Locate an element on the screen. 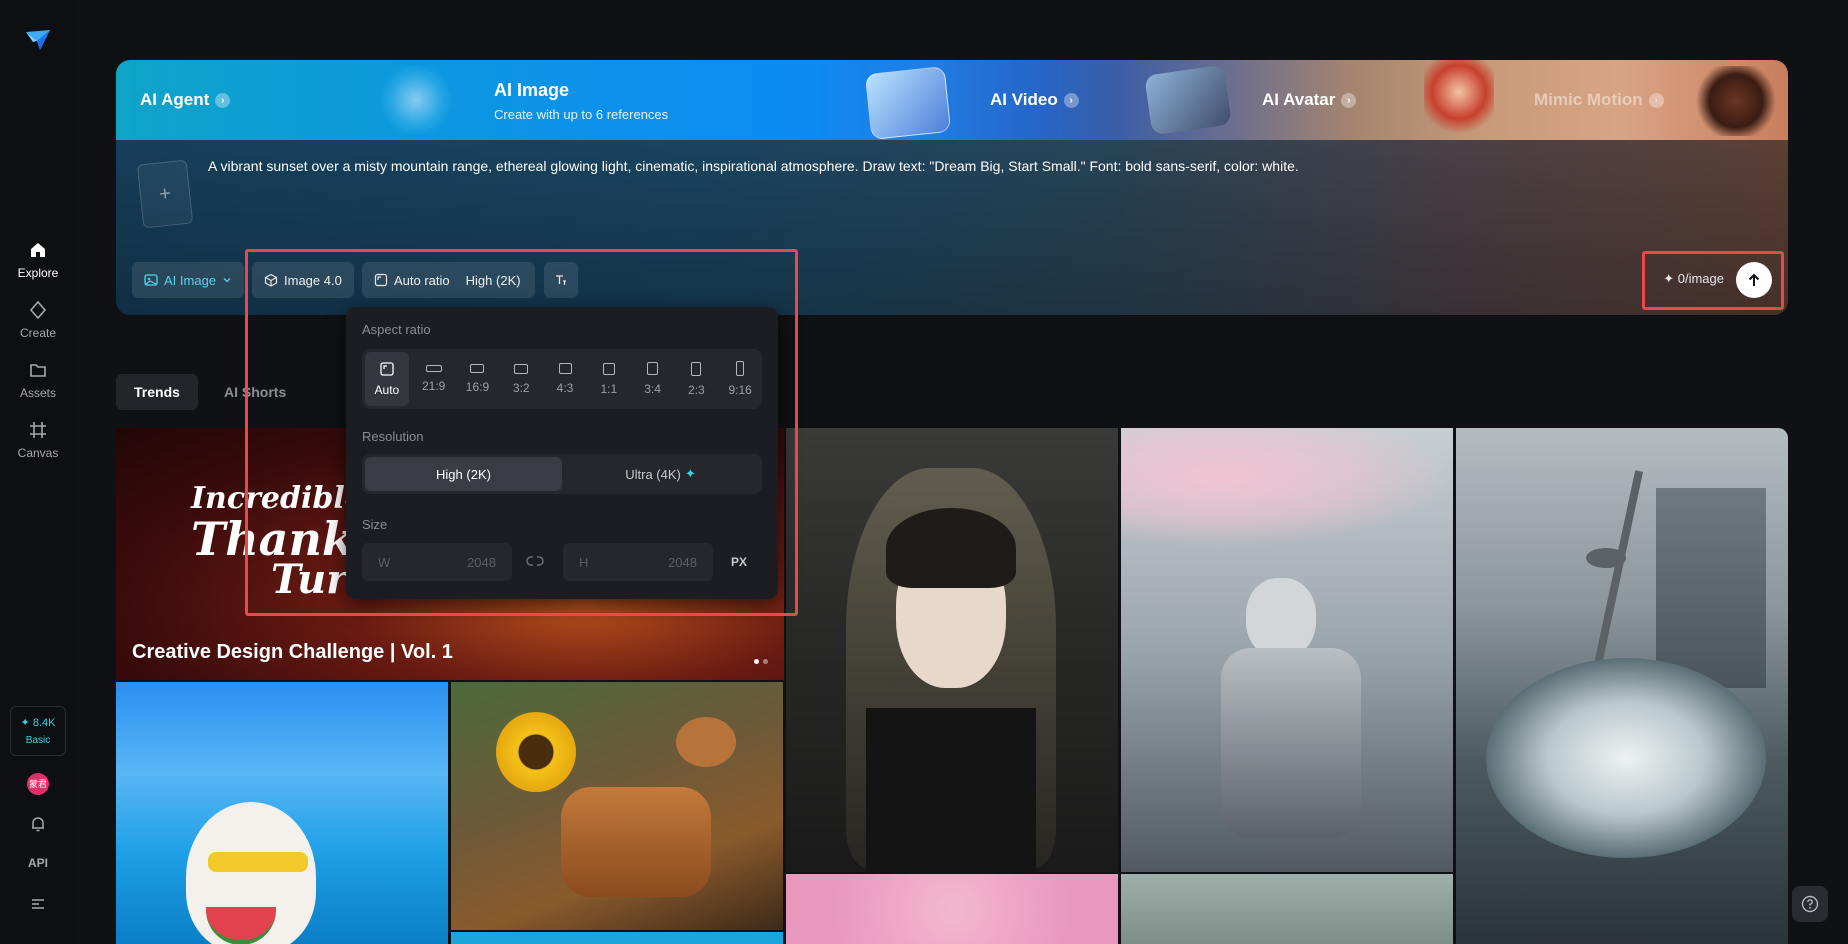 The width and height of the screenshot is (1848, 944). ratio-label: 4:3 is located at coordinates (565, 388).